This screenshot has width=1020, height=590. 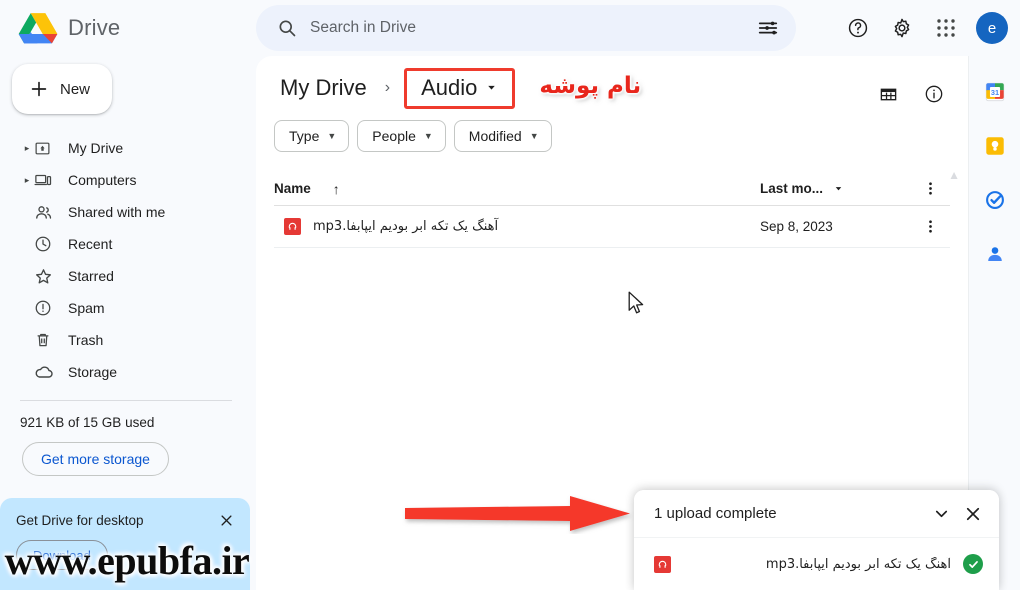 What do you see at coordinates (128, 340) in the screenshot?
I see `sidebar-item-trash: Trash` at bounding box center [128, 340].